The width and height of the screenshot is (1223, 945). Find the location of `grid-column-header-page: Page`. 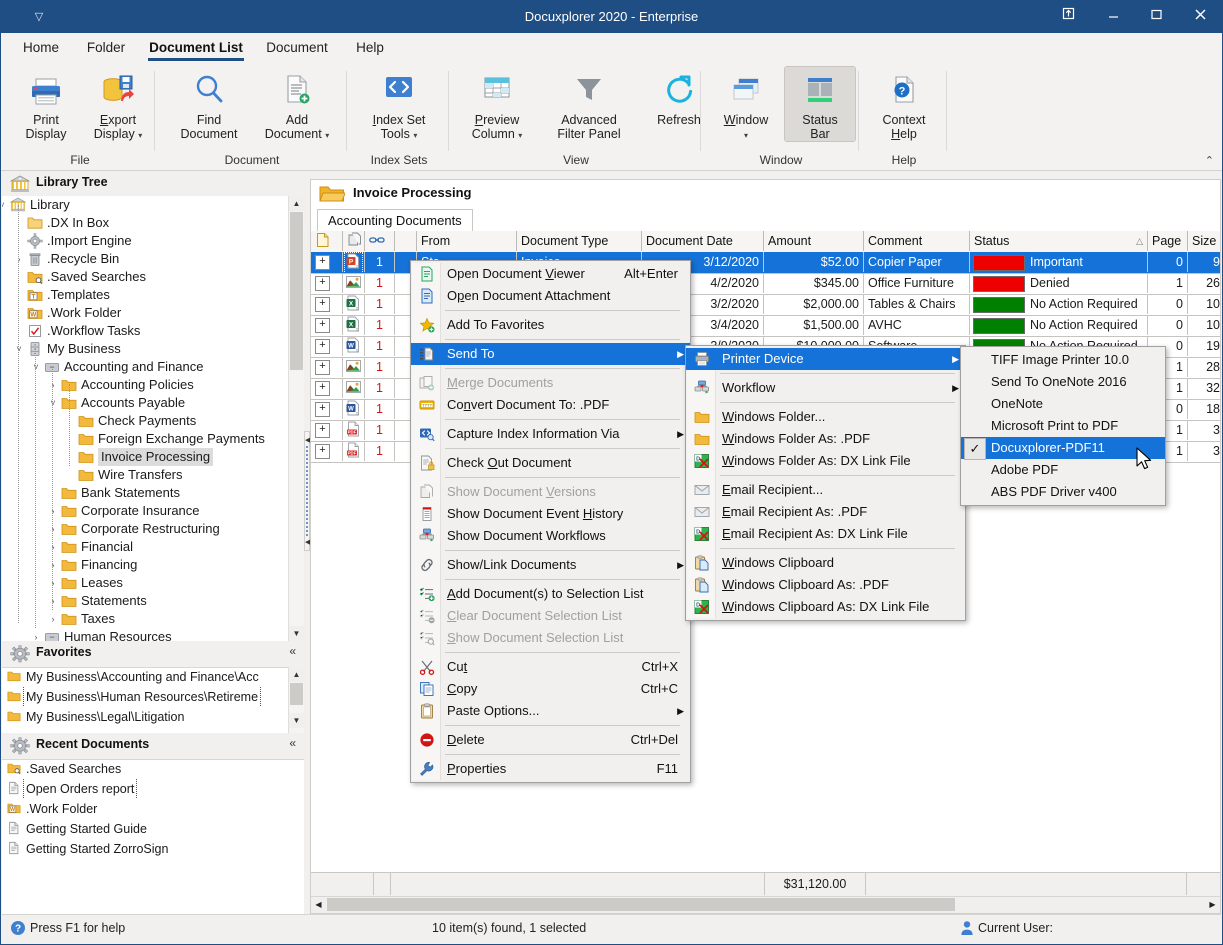

grid-column-header-page: Page is located at coordinates (1168, 241).